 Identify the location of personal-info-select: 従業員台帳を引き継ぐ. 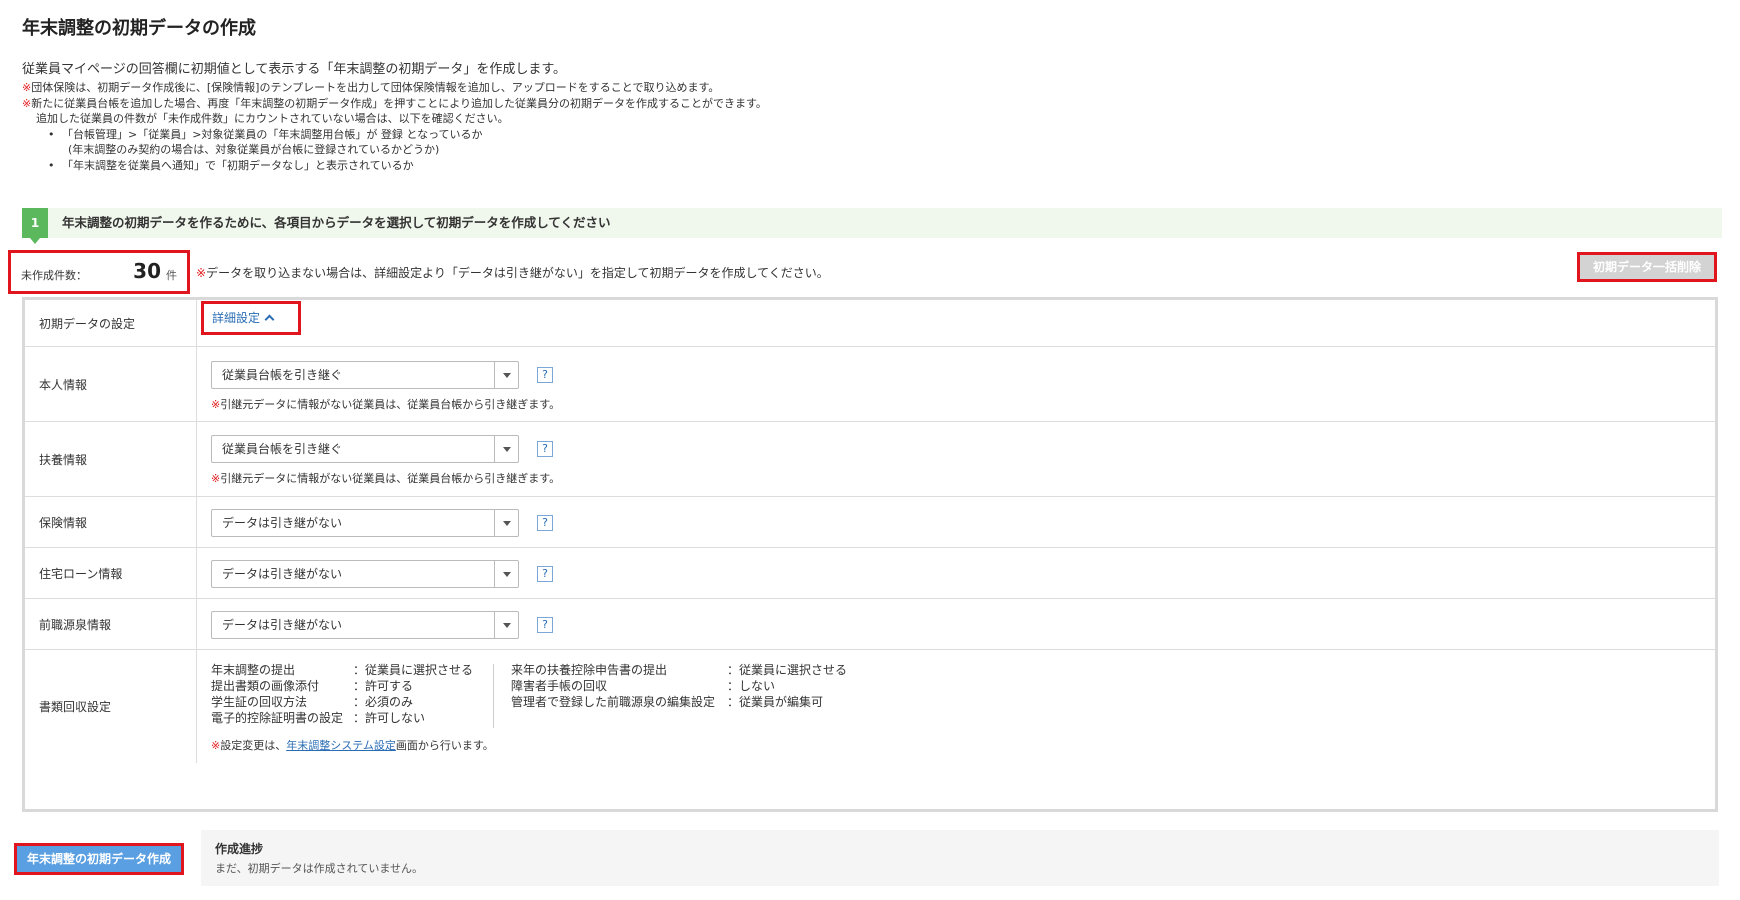
(365, 375).